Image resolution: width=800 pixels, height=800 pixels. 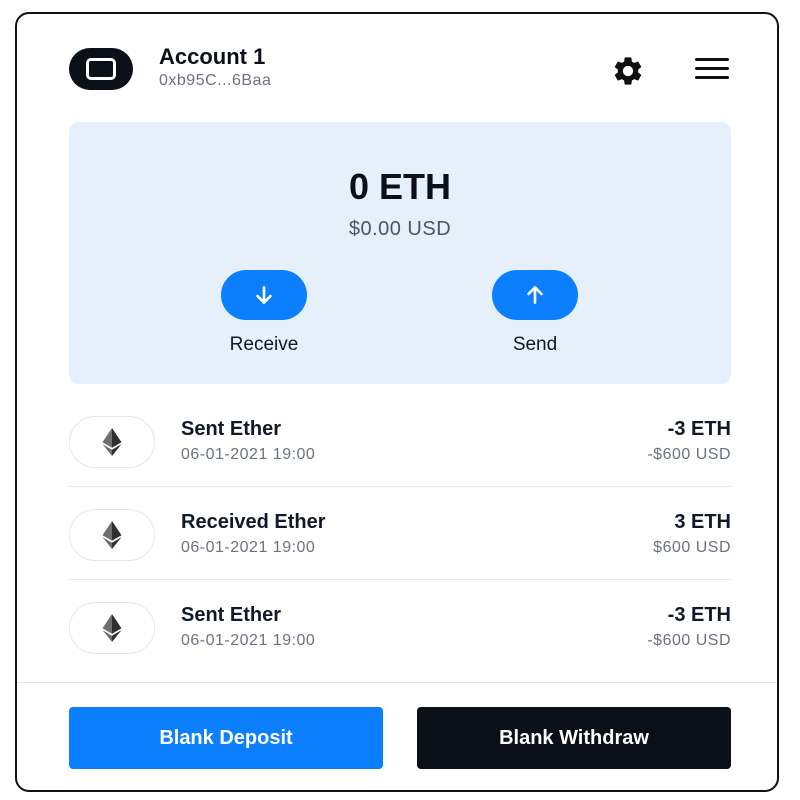 What do you see at coordinates (628, 71) in the screenshot?
I see `gear-icon` at bounding box center [628, 71].